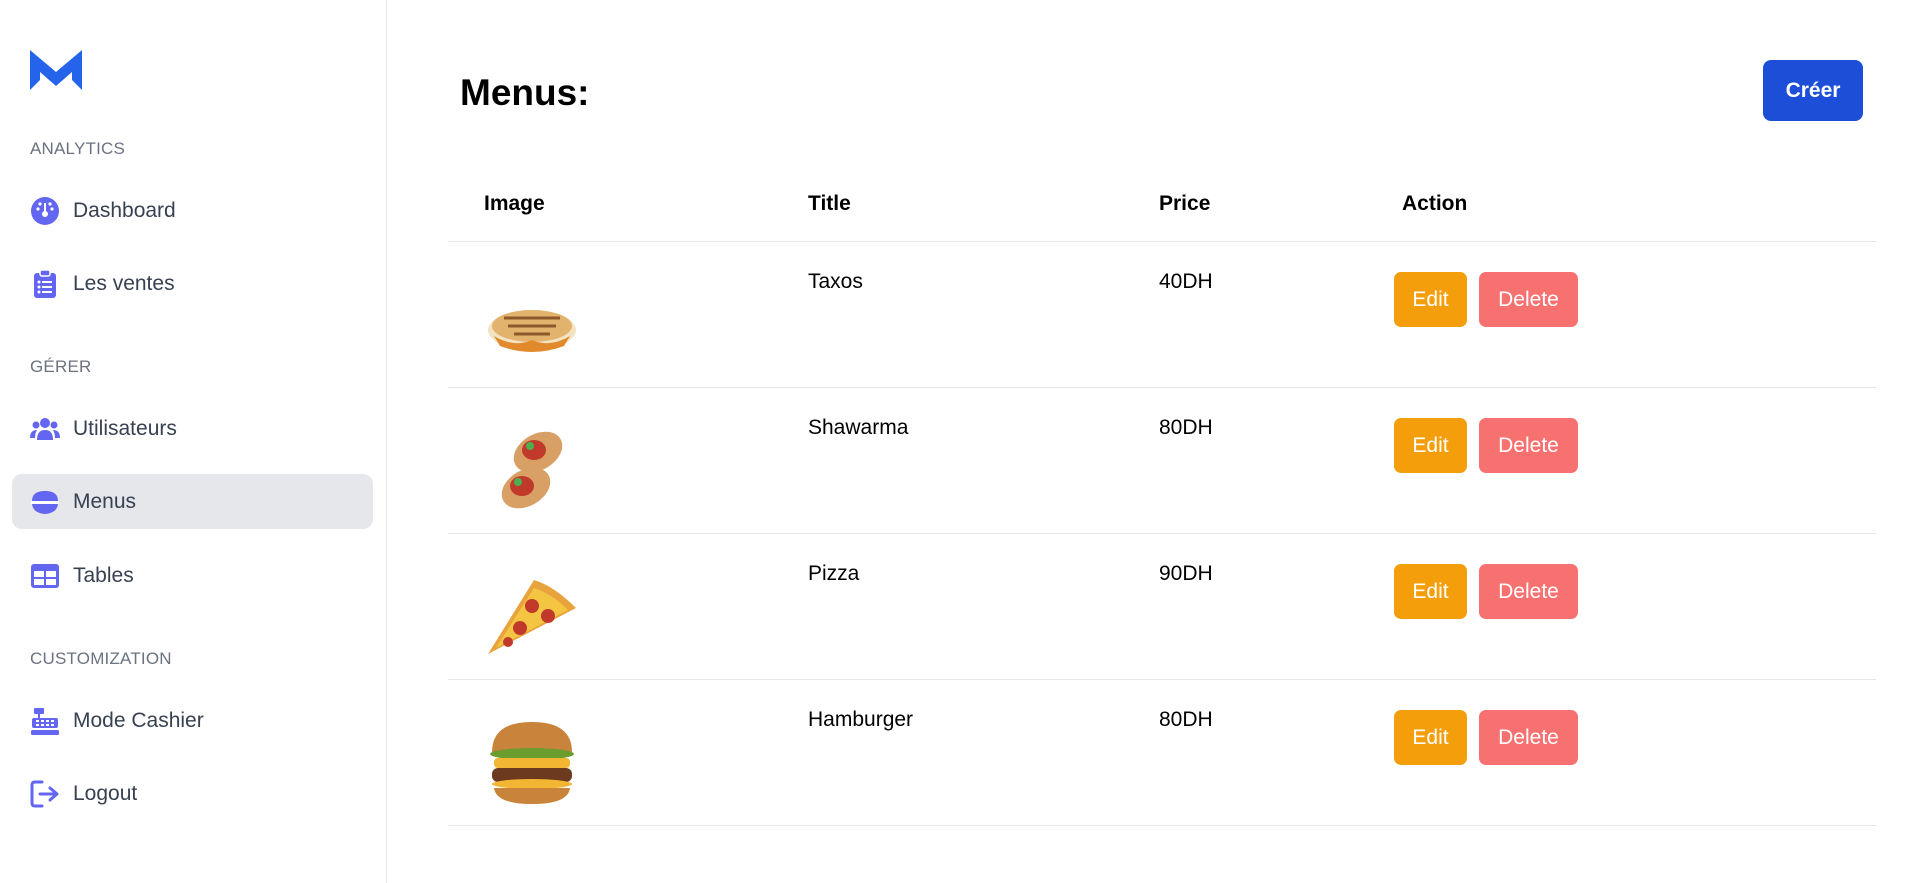 This screenshot has width=1920, height=883. Describe the element at coordinates (124, 283) in the screenshot. I see `sidebar-item-label: Les ventes` at that location.